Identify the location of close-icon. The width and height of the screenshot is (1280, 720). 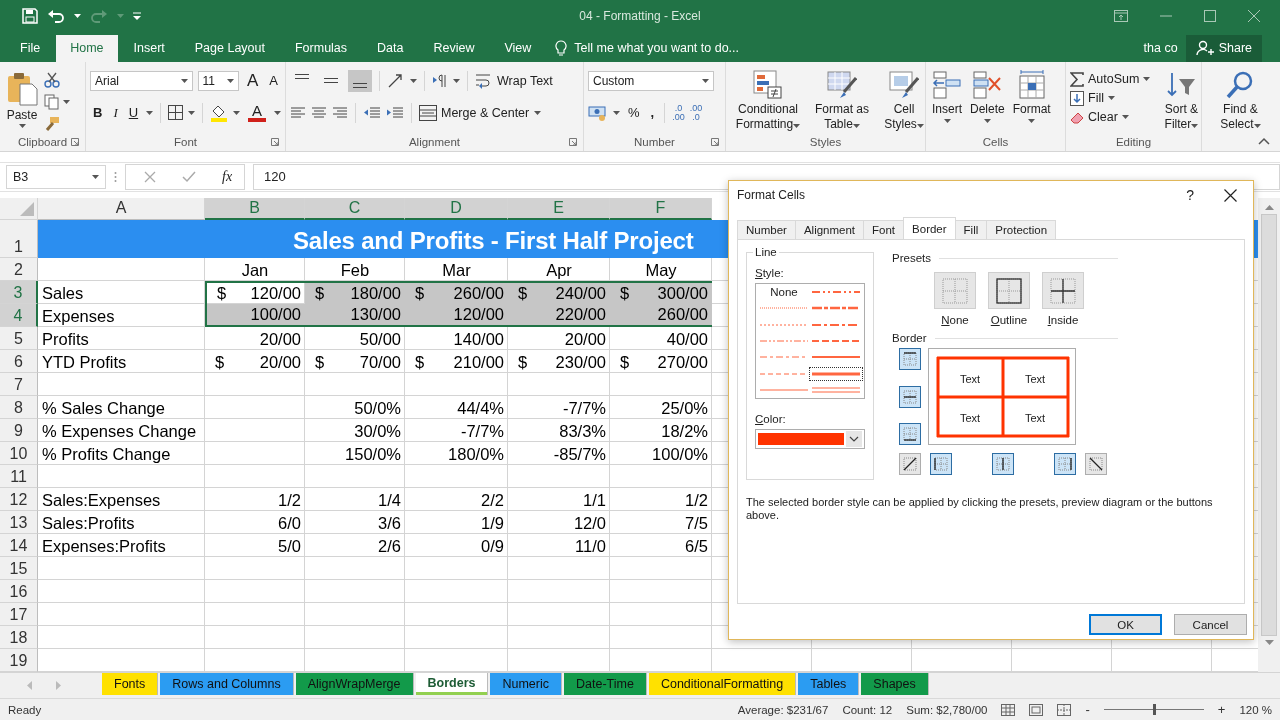
(1230, 195).